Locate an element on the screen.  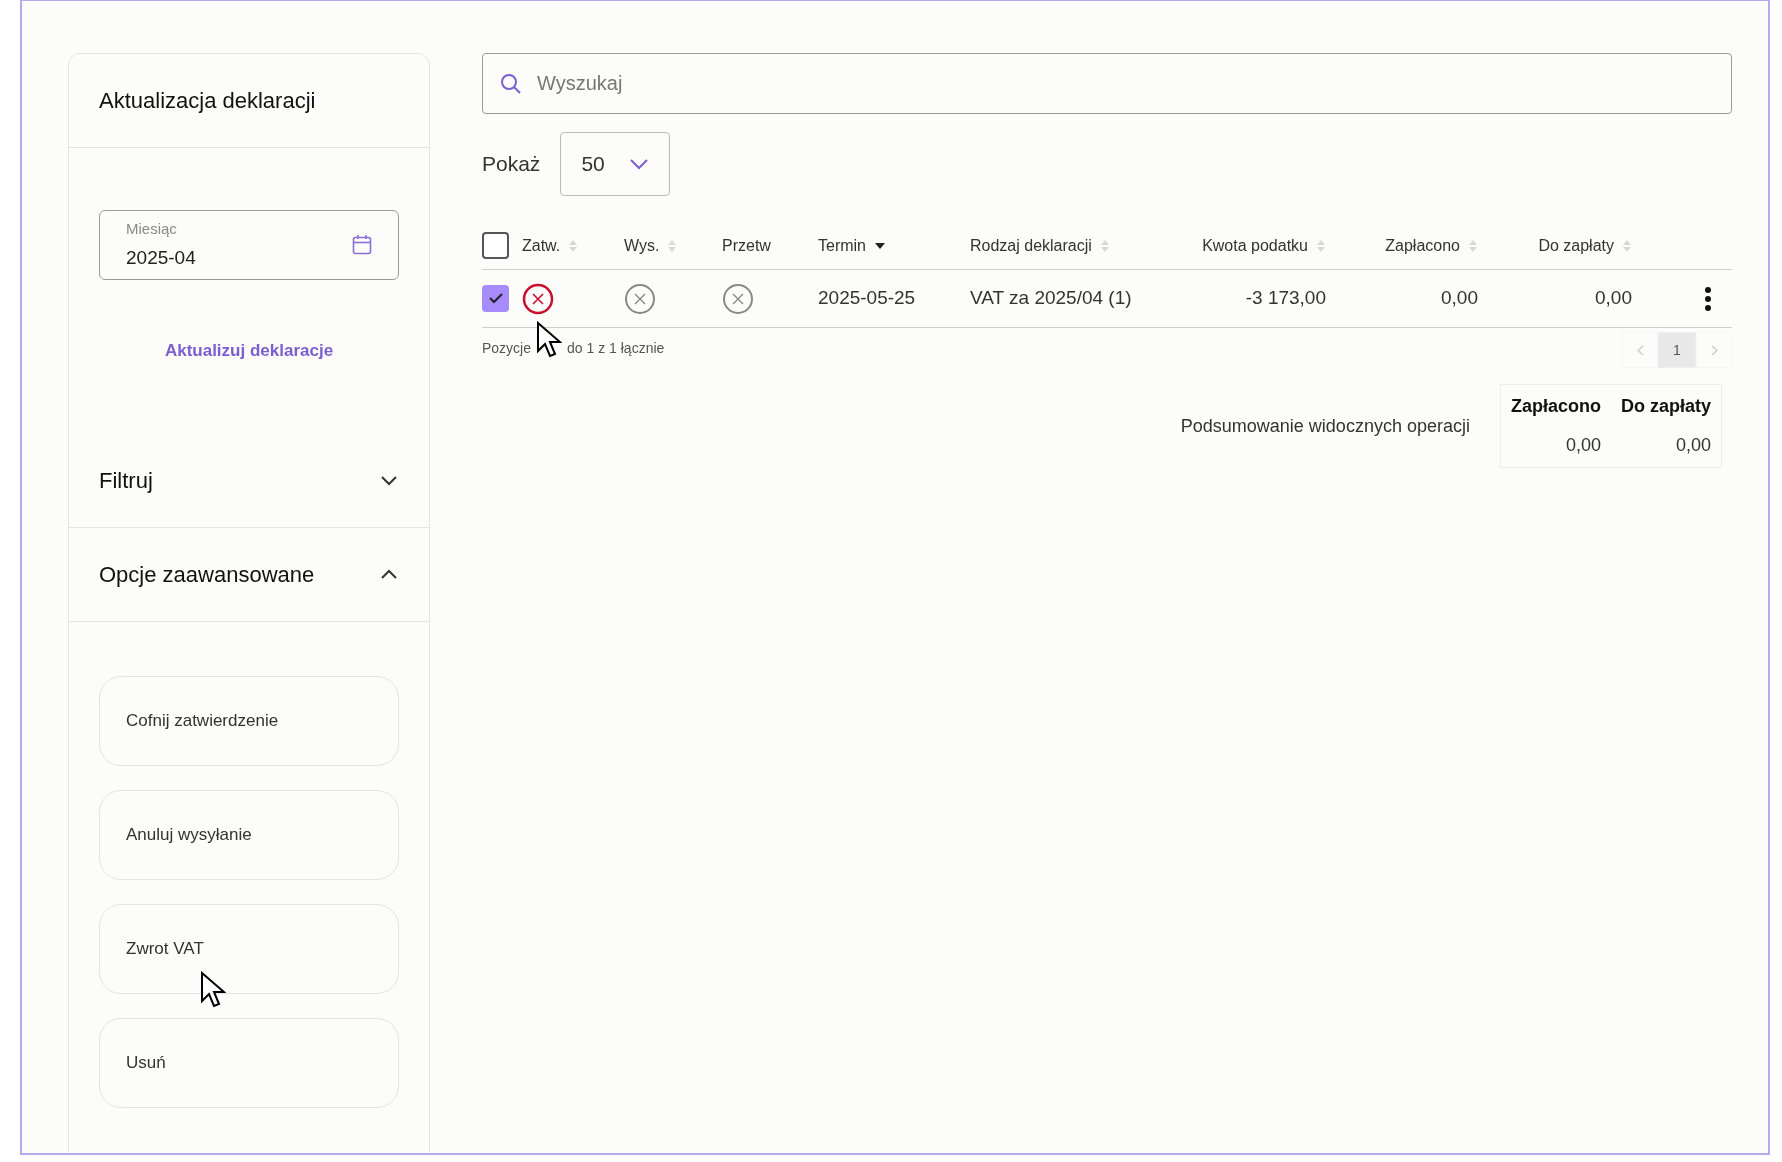
table-cell: VAT za 2025/04 (1) is located at coordinates (1051, 298).